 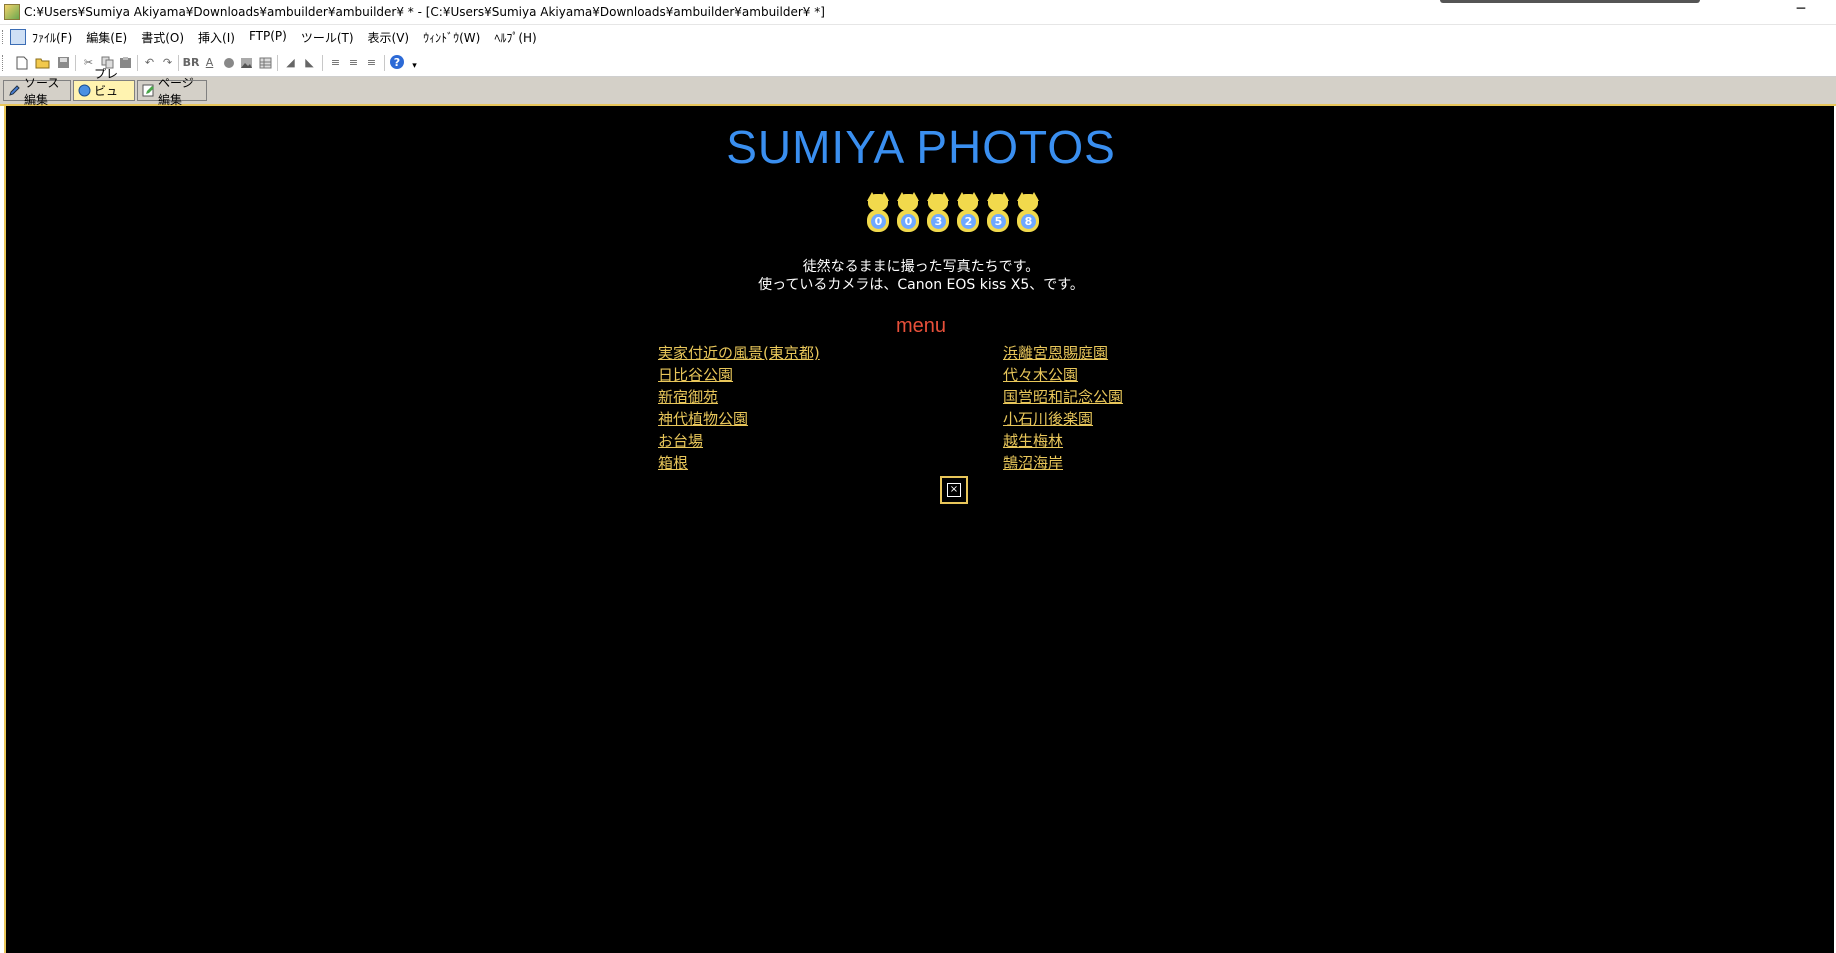 I want to click on menu-help: ﾍﾙﾌﾟ(H), so click(x=515, y=37).